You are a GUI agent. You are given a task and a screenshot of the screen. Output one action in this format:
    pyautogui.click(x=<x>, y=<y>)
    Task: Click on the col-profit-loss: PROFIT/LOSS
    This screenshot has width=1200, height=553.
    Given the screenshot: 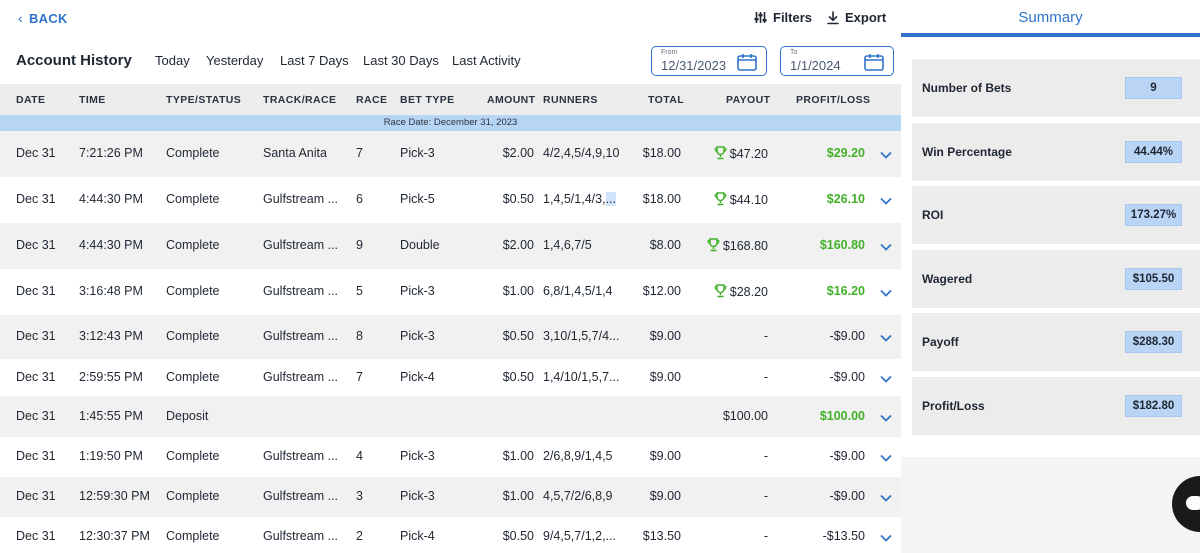 What is the action you would take?
    pyautogui.click(x=833, y=100)
    